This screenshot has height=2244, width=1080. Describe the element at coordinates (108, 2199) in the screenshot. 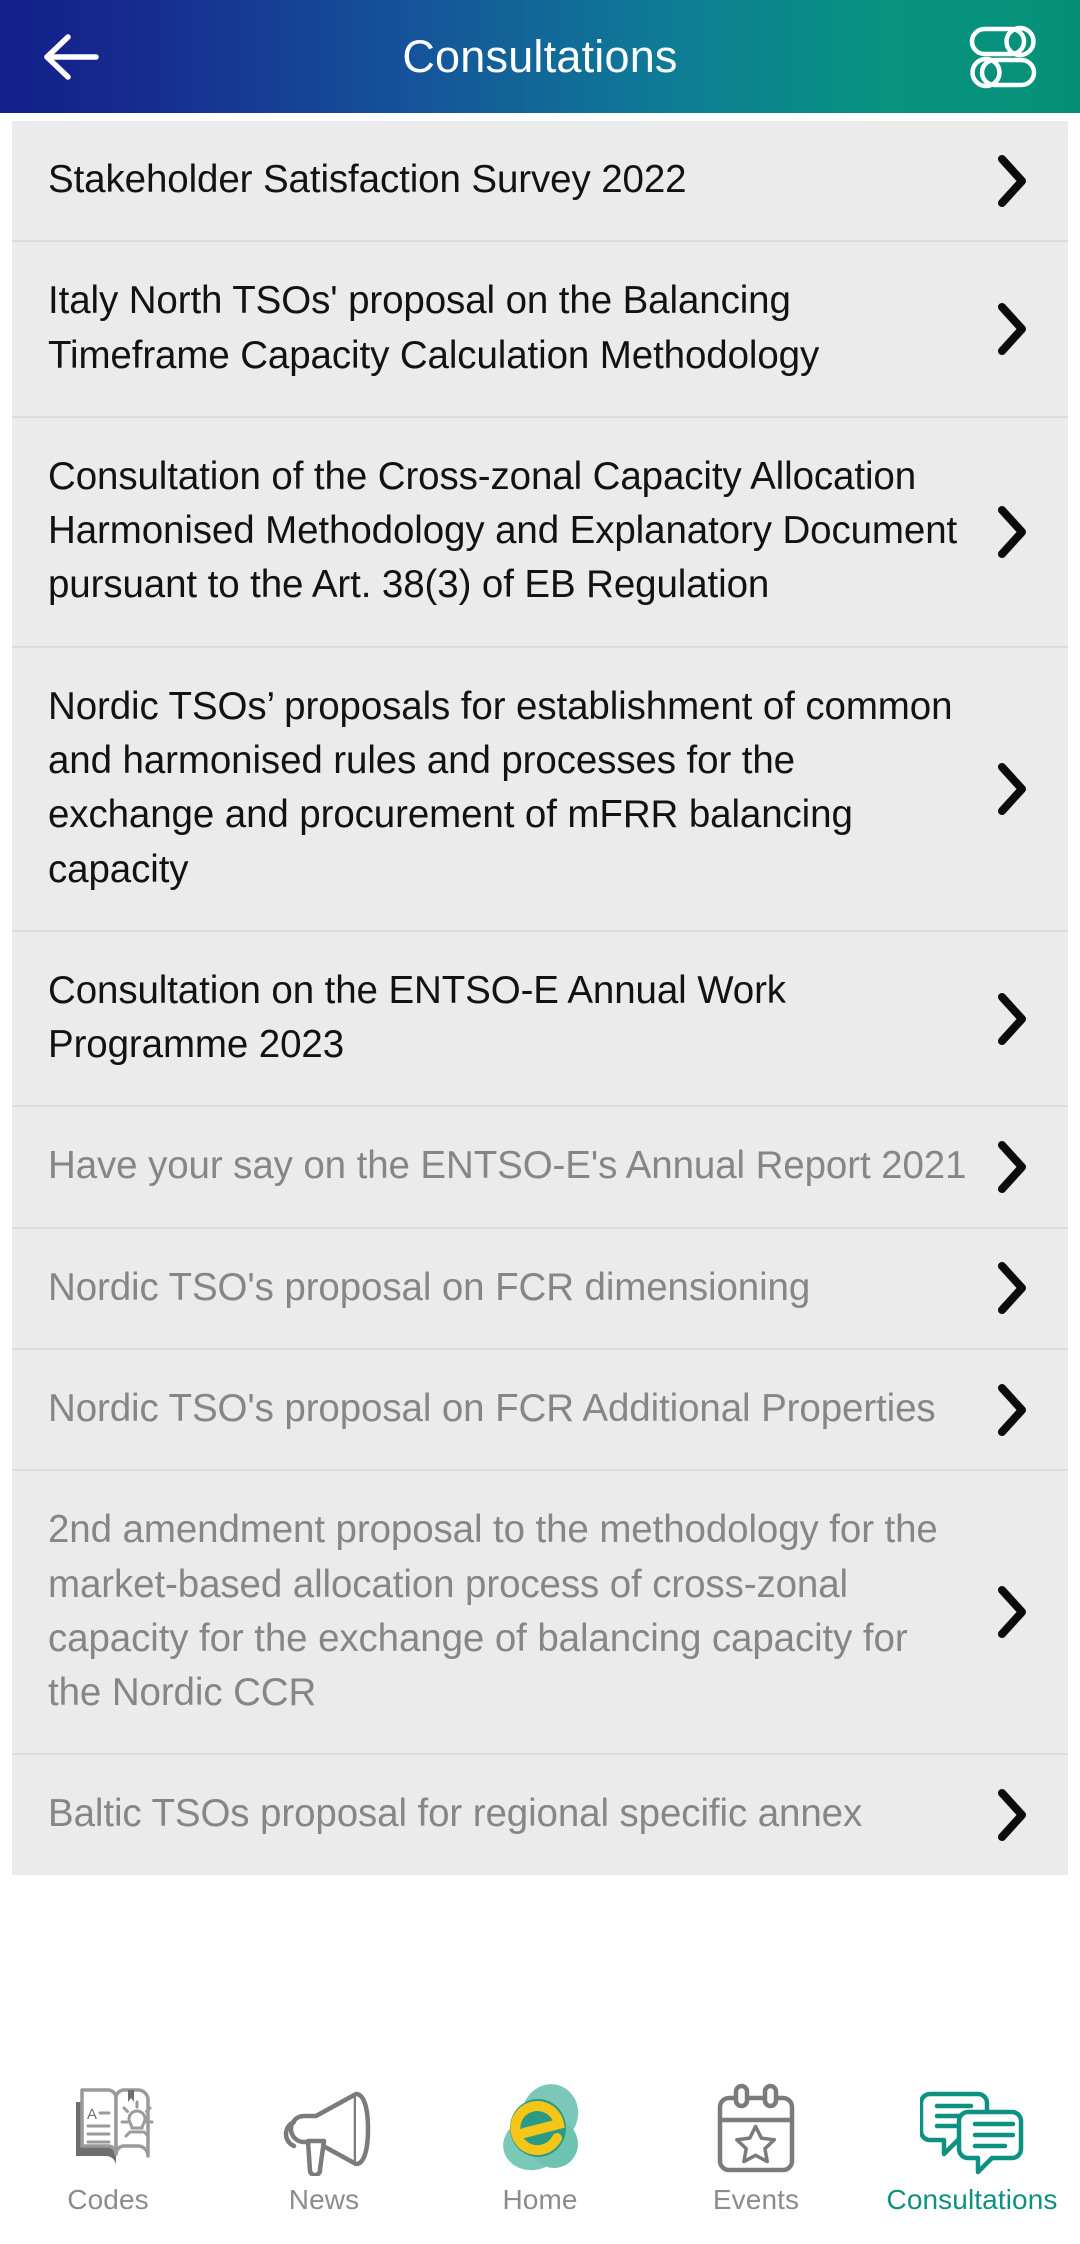

I see `tab-label: Codes` at that location.